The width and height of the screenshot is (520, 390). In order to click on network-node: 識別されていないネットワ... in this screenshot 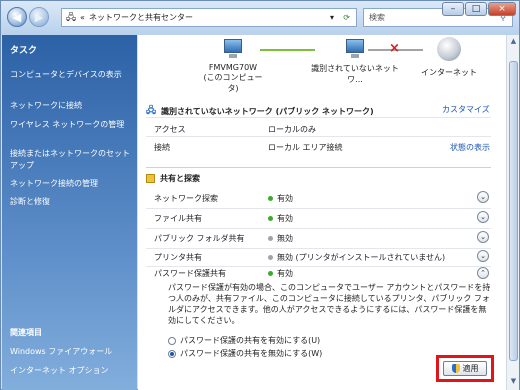, I will do `click(355, 62)`.